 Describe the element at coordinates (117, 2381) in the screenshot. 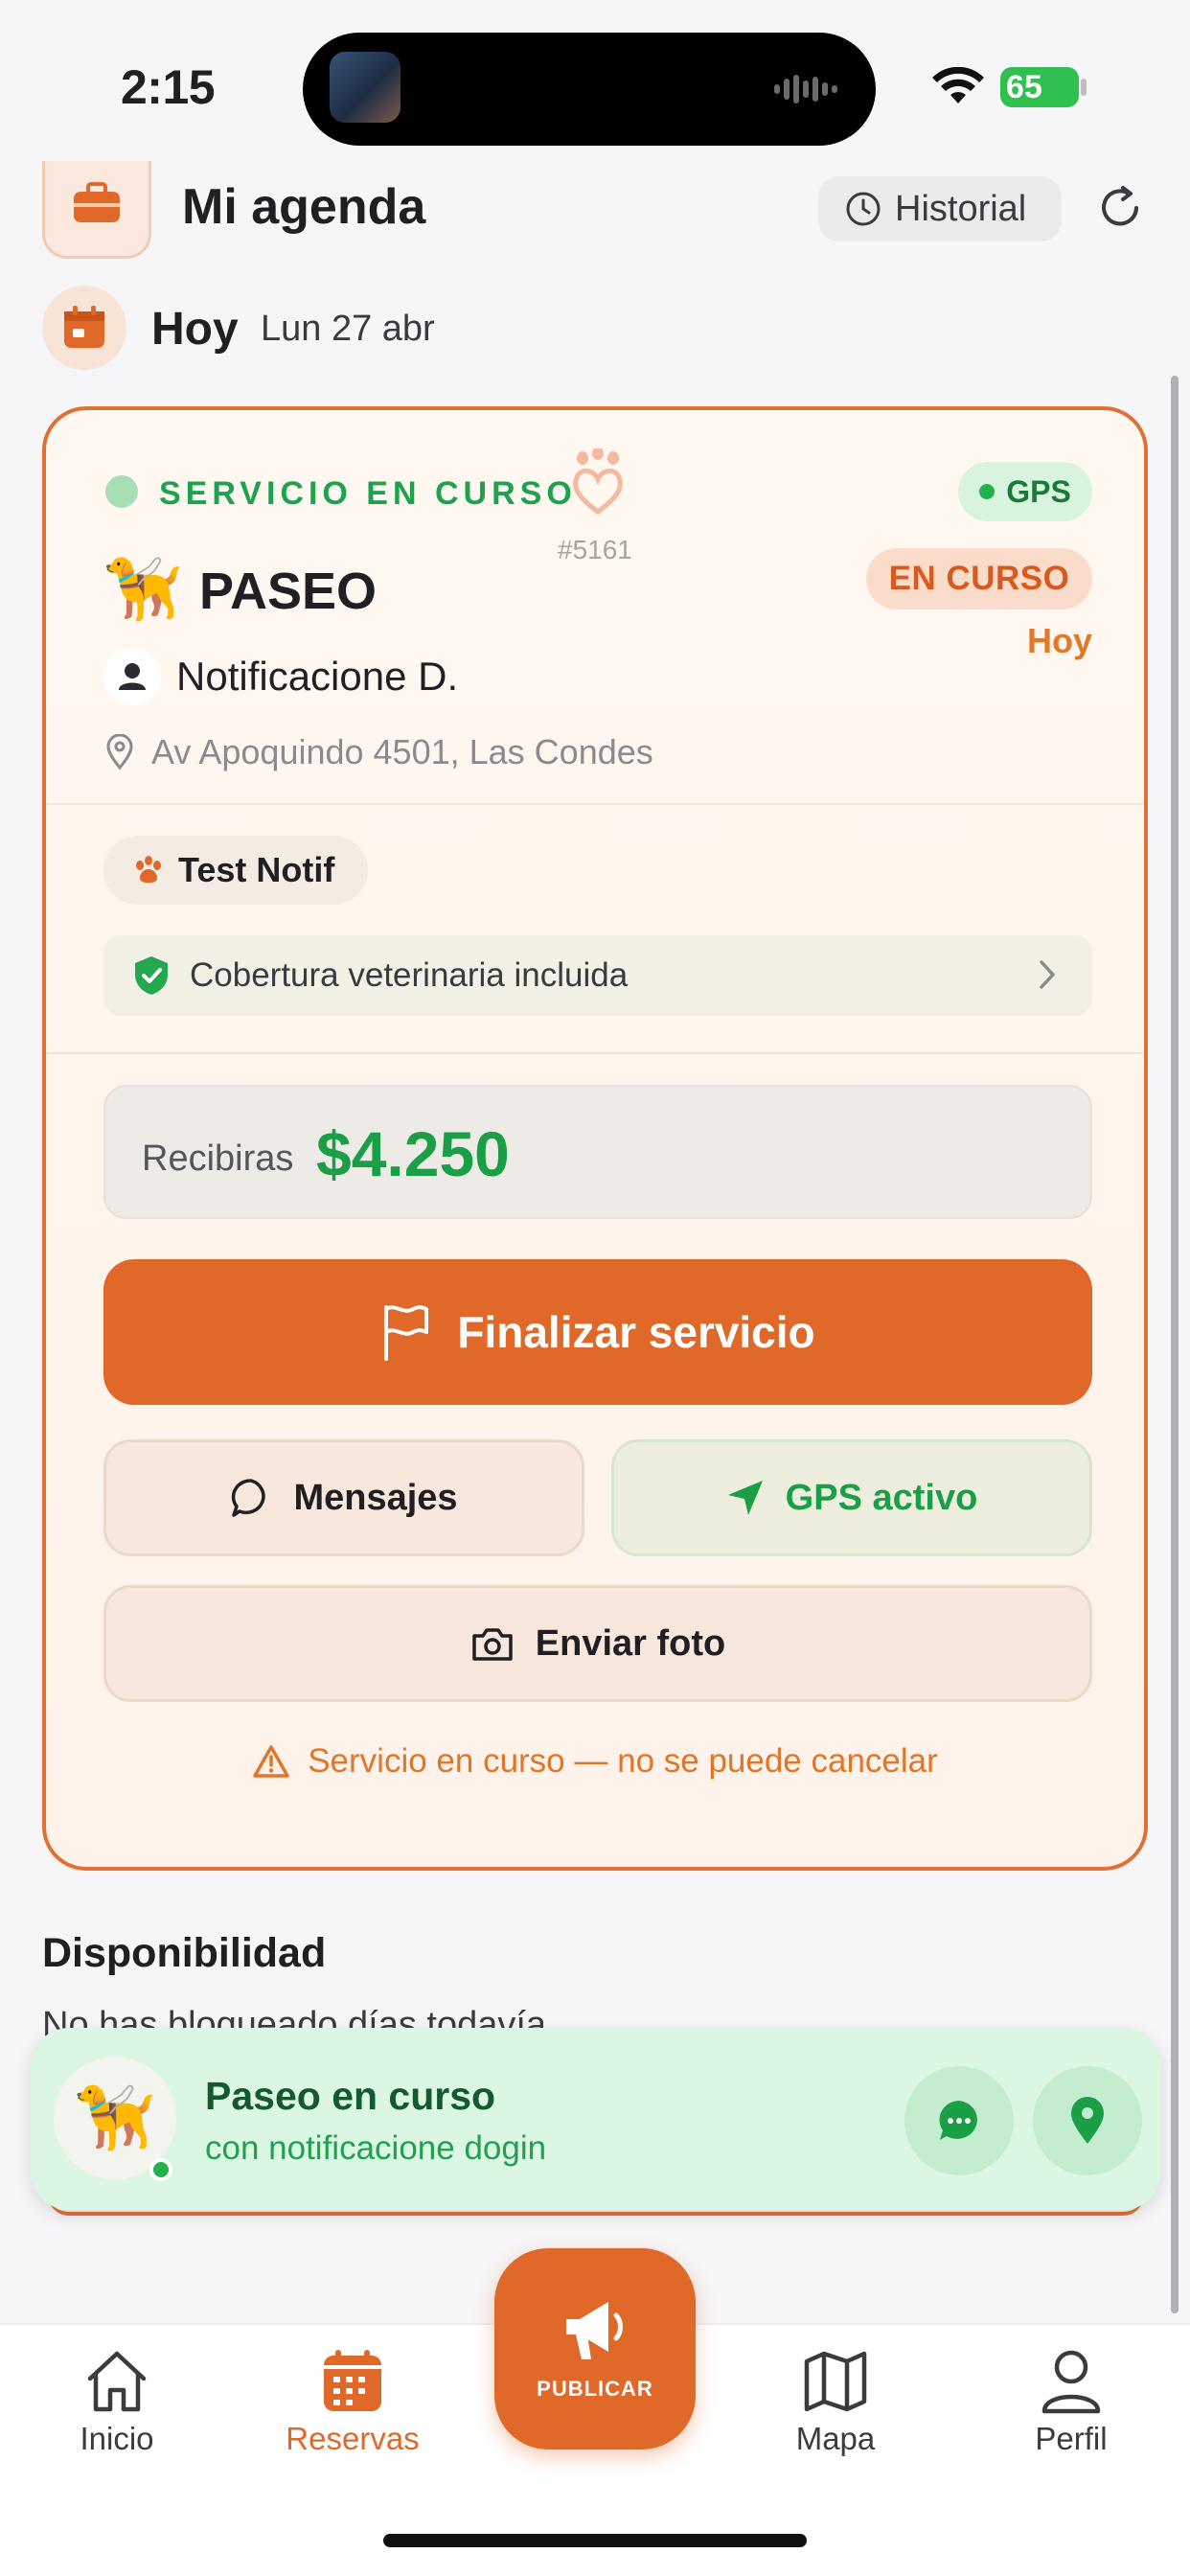

I see `home-icon` at that location.